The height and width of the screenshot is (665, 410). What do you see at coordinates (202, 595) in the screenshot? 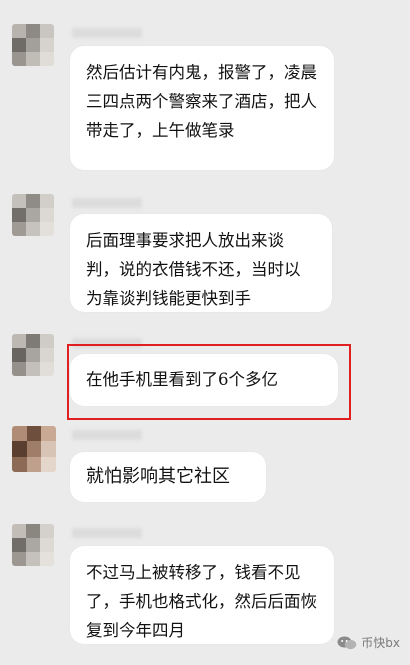
I see `message-bubble: 不过马上被转移了，钱看不见了，手机也格式化，然后后面恢复到今年四月` at bounding box center [202, 595].